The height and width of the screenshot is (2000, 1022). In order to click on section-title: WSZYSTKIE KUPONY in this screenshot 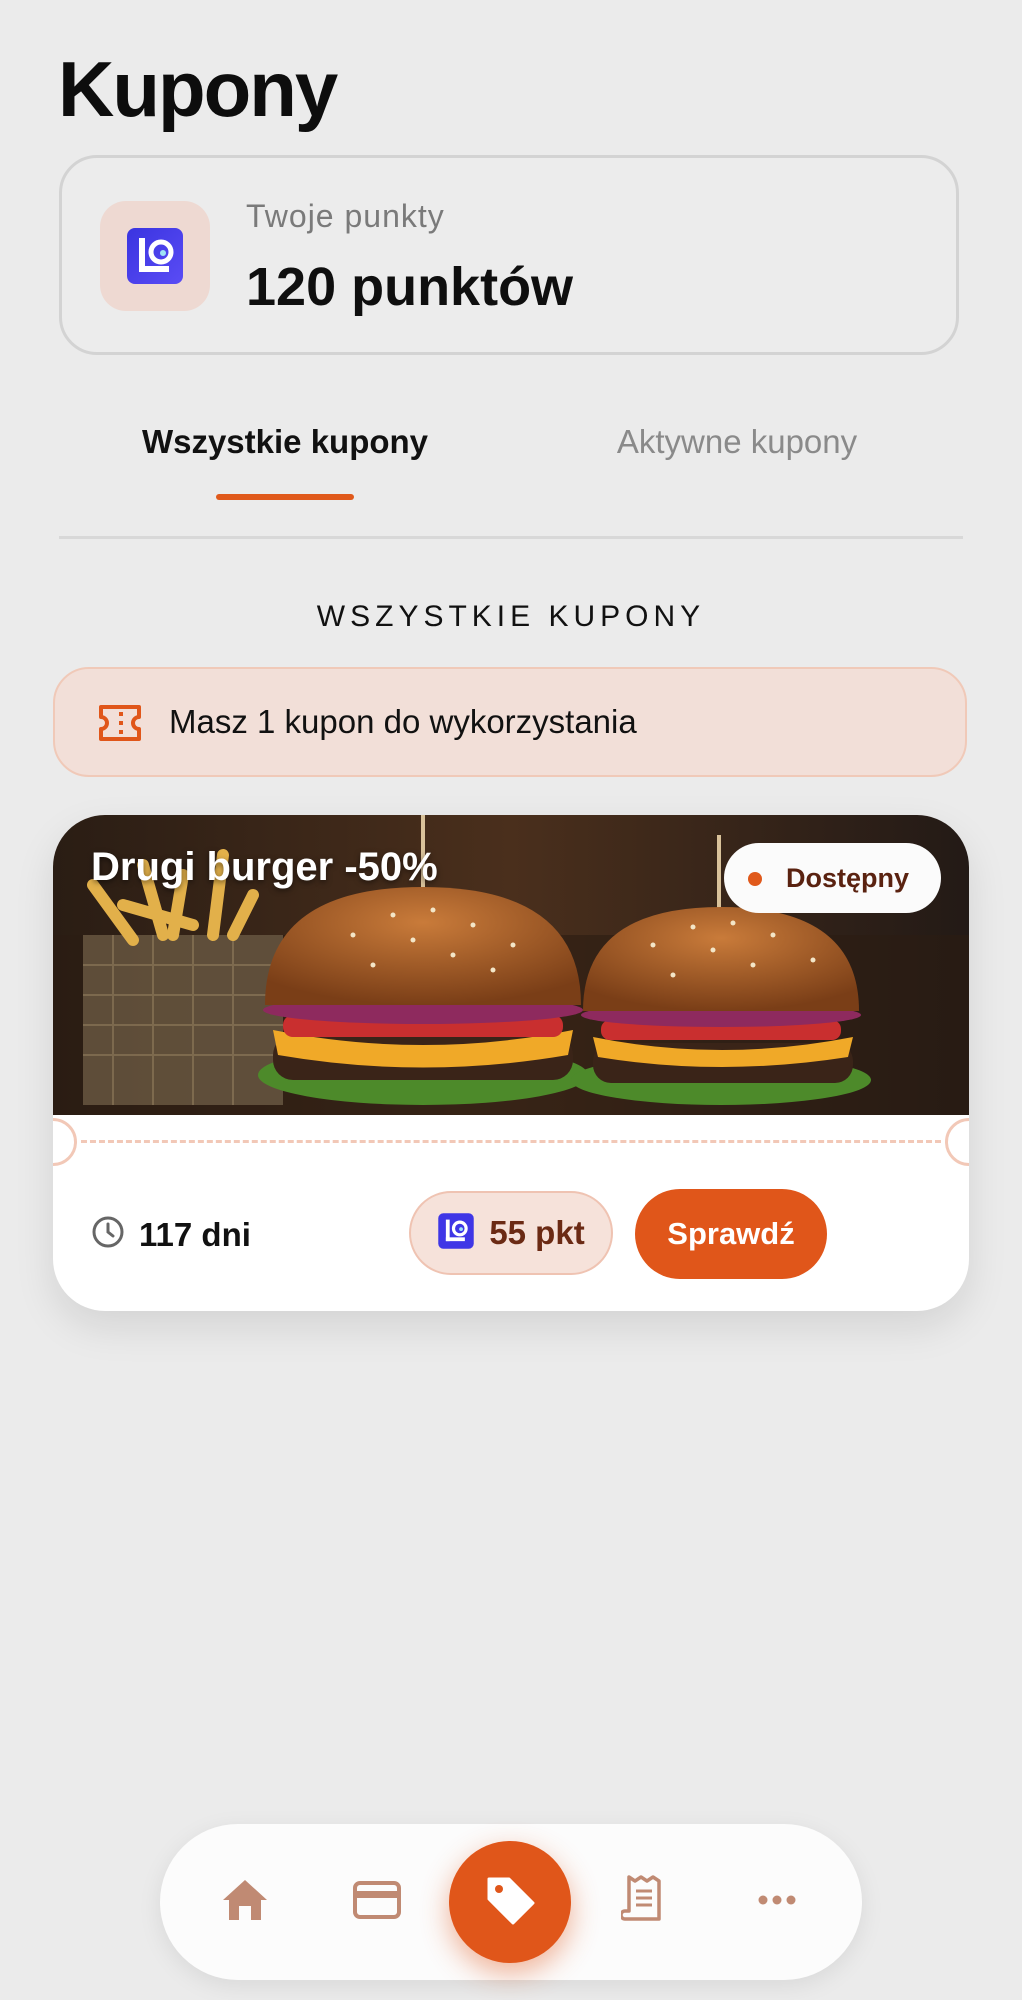, I will do `click(511, 616)`.